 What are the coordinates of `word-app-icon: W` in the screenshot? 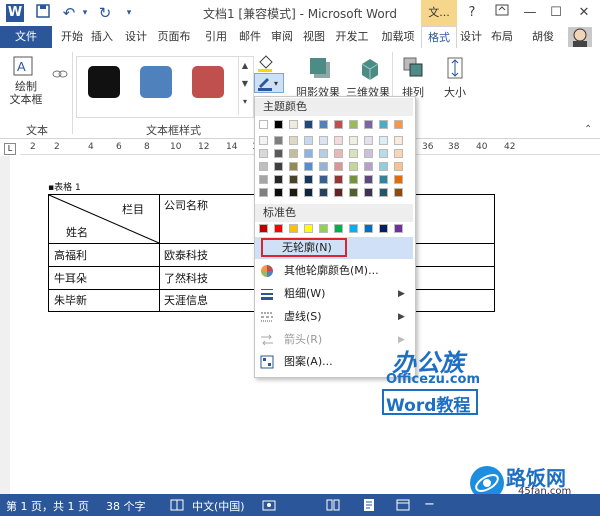 It's located at (15, 13).